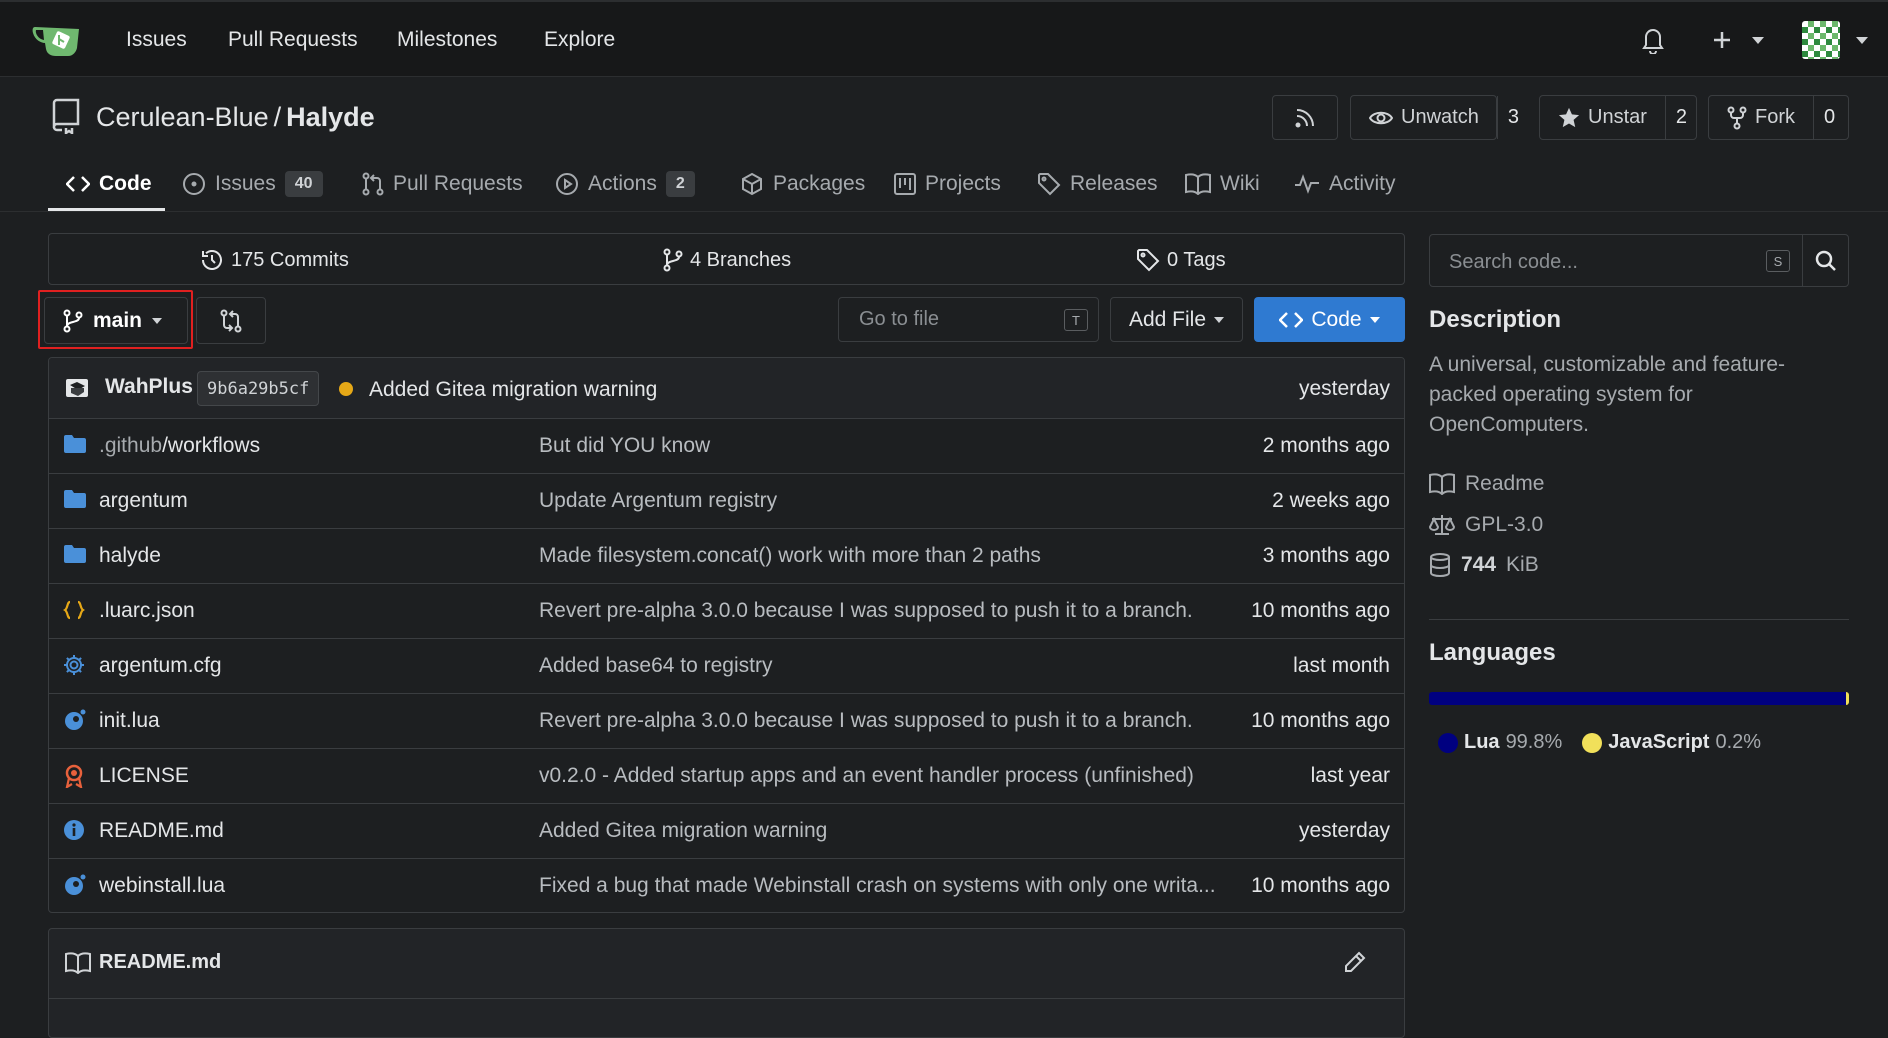  What do you see at coordinates (162, 886) in the screenshot?
I see `file-name: webinstall.lua` at bounding box center [162, 886].